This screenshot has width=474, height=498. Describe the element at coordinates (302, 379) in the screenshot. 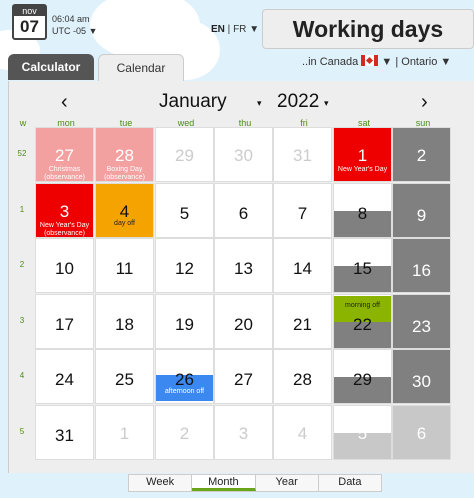

I see `day-number: 28` at that location.